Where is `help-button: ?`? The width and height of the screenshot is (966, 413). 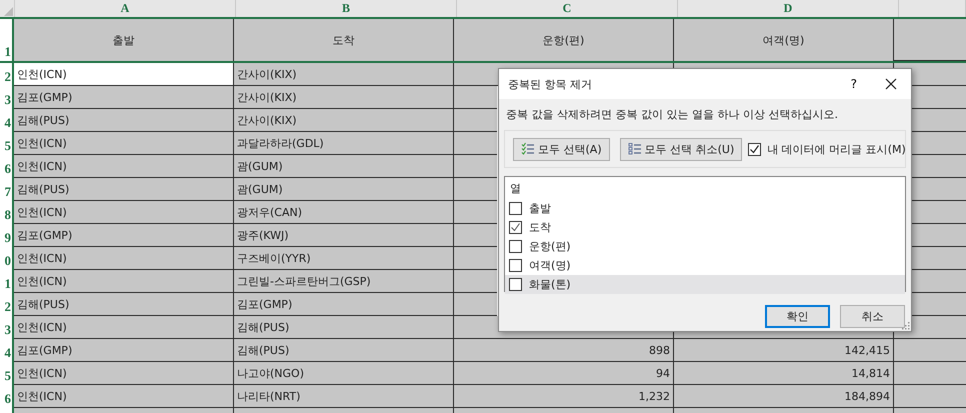 help-button: ? is located at coordinates (853, 84).